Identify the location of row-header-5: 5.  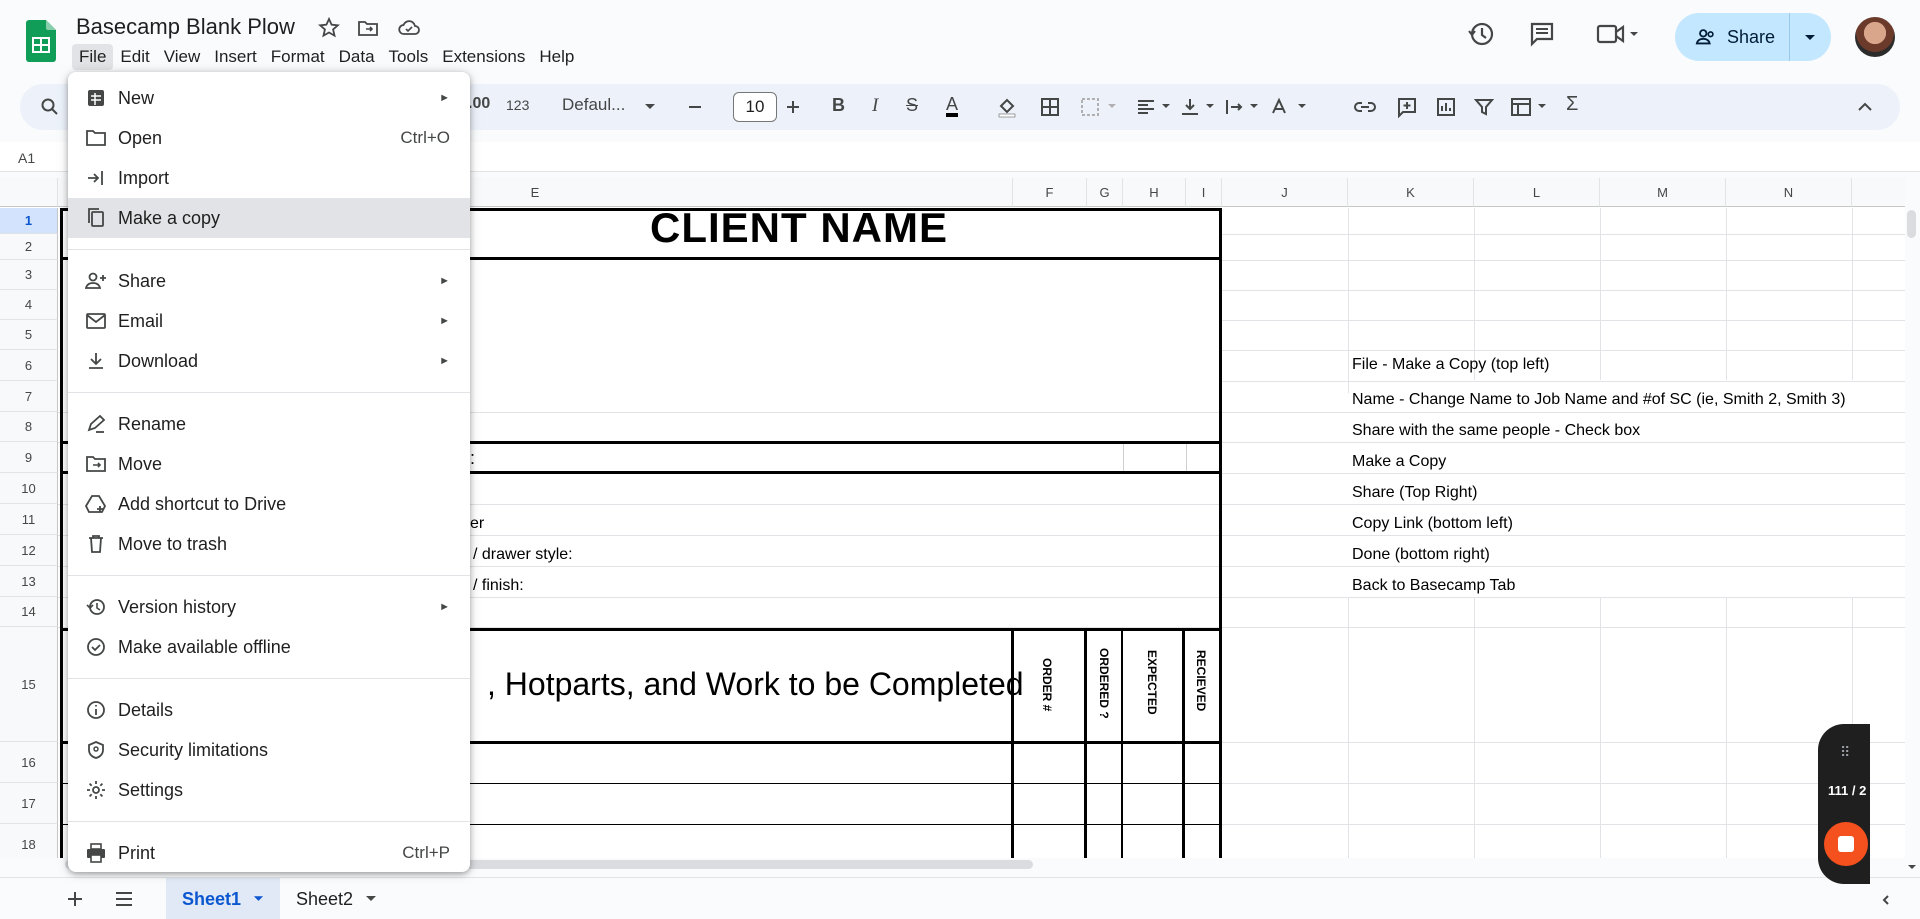
(29, 335).